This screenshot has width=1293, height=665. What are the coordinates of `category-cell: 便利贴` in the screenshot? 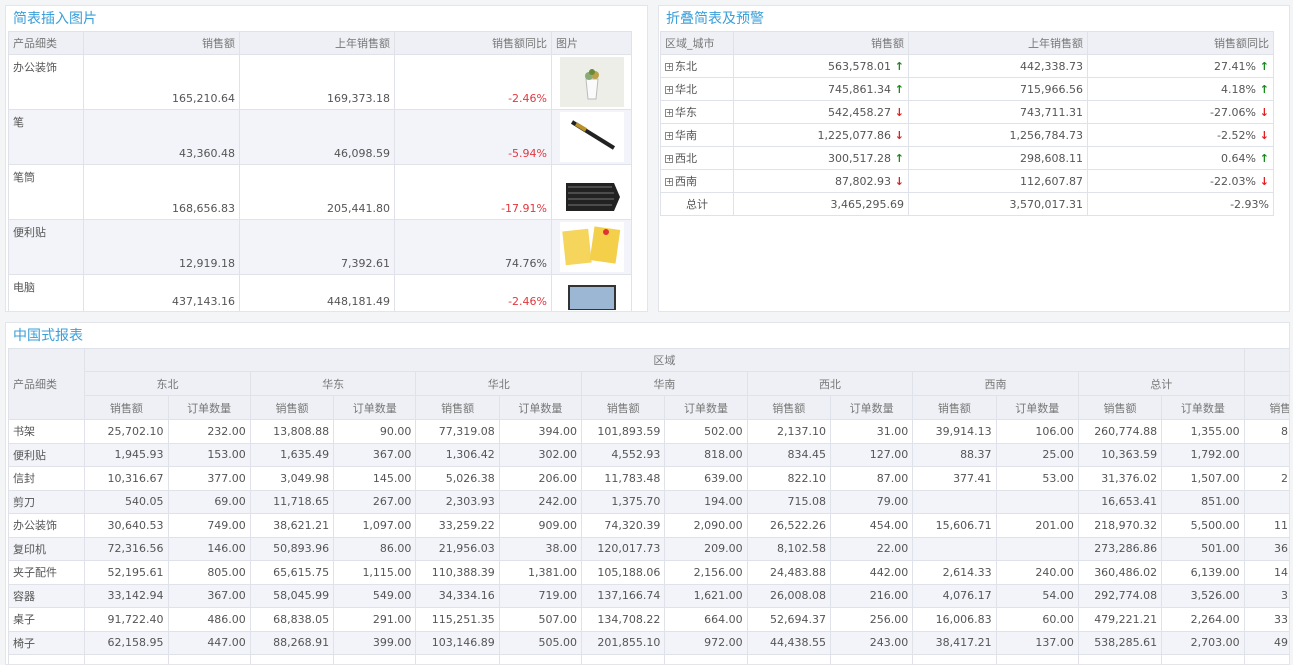 It's located at (46, 454).